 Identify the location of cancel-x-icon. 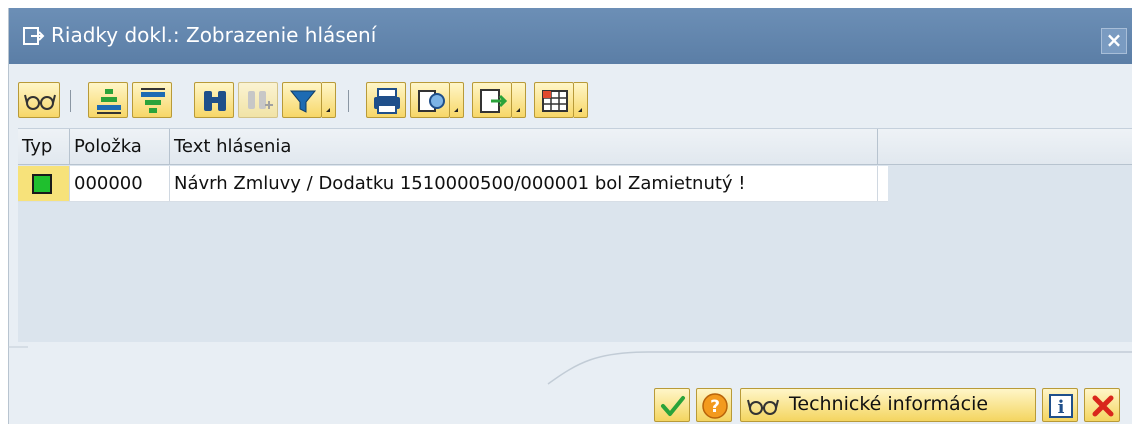
(1103, 406).